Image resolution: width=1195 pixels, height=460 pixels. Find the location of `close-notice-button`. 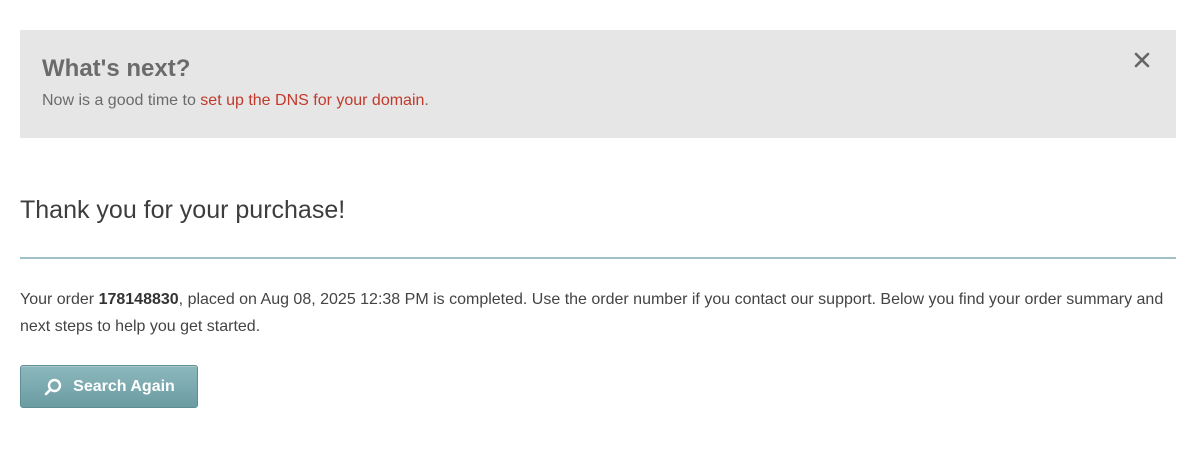

close-notice-button is located at coordinates (1142, 60).